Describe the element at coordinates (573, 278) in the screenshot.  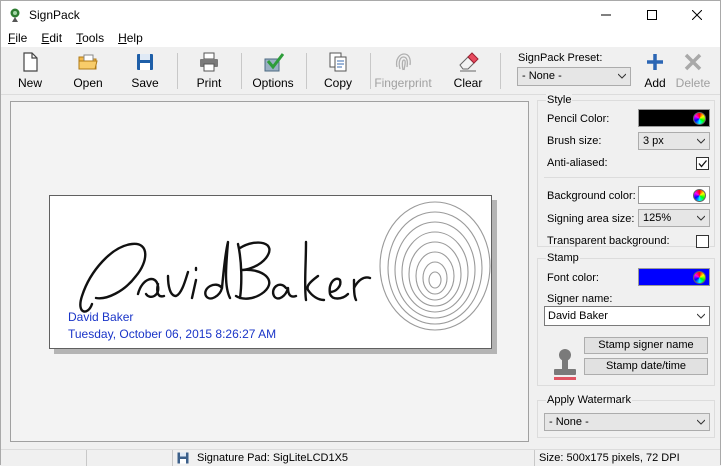
I see `font-color-label: Font color:` at that location.